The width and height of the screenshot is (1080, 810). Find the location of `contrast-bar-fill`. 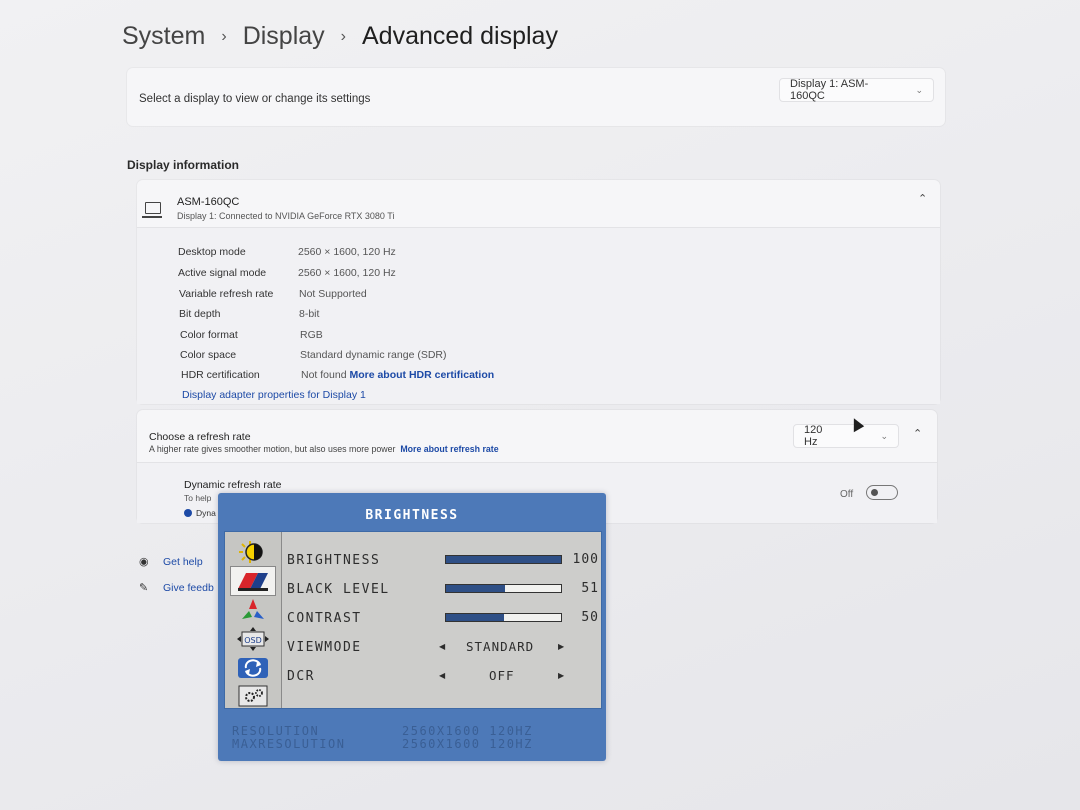

contrast-bar-fill is located at coordinates (475, 617).